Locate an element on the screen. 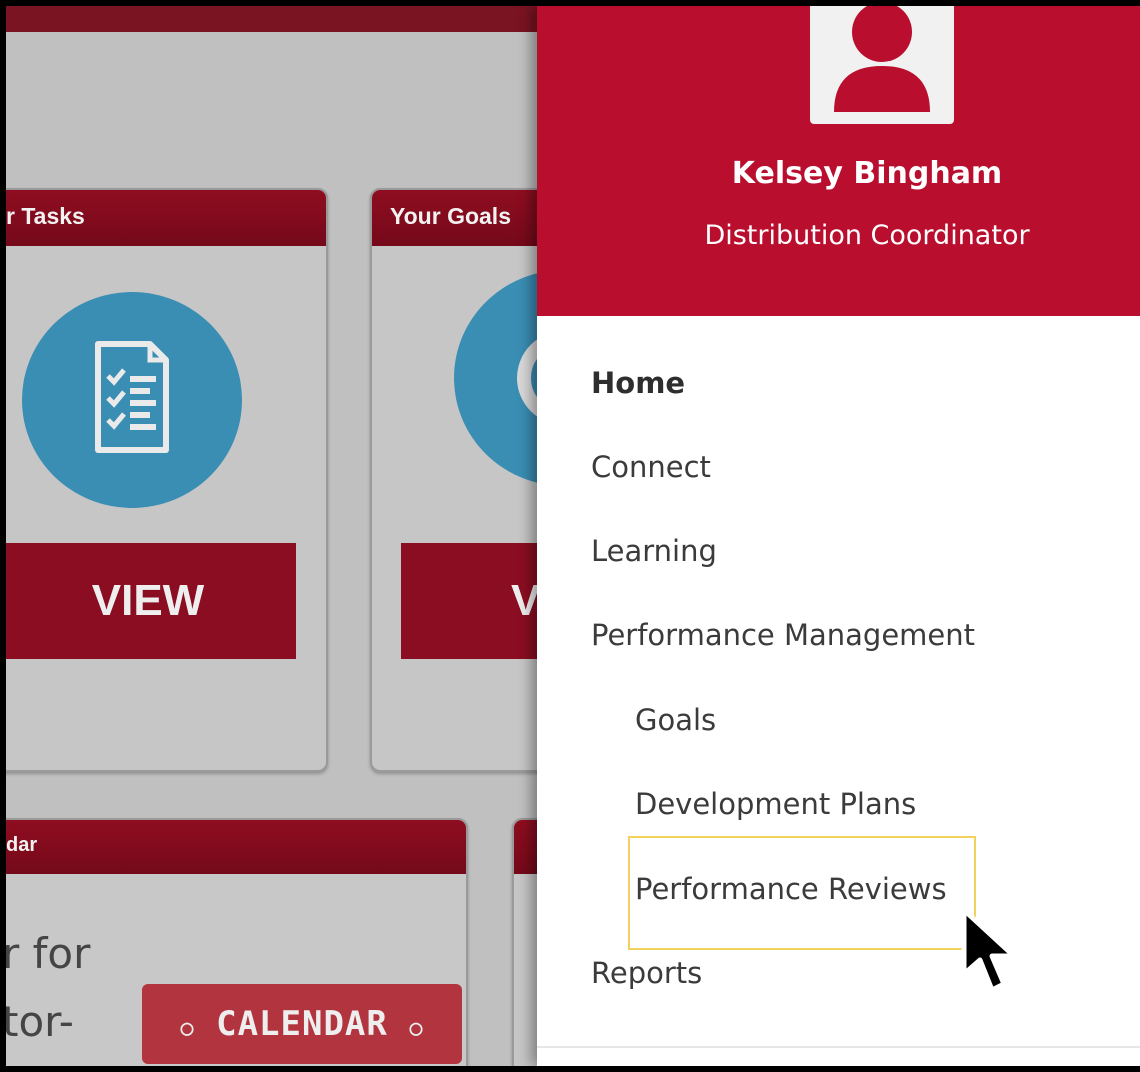 The image size is (1140, 1072). panel-divider is located at coordinates (838, 1047).